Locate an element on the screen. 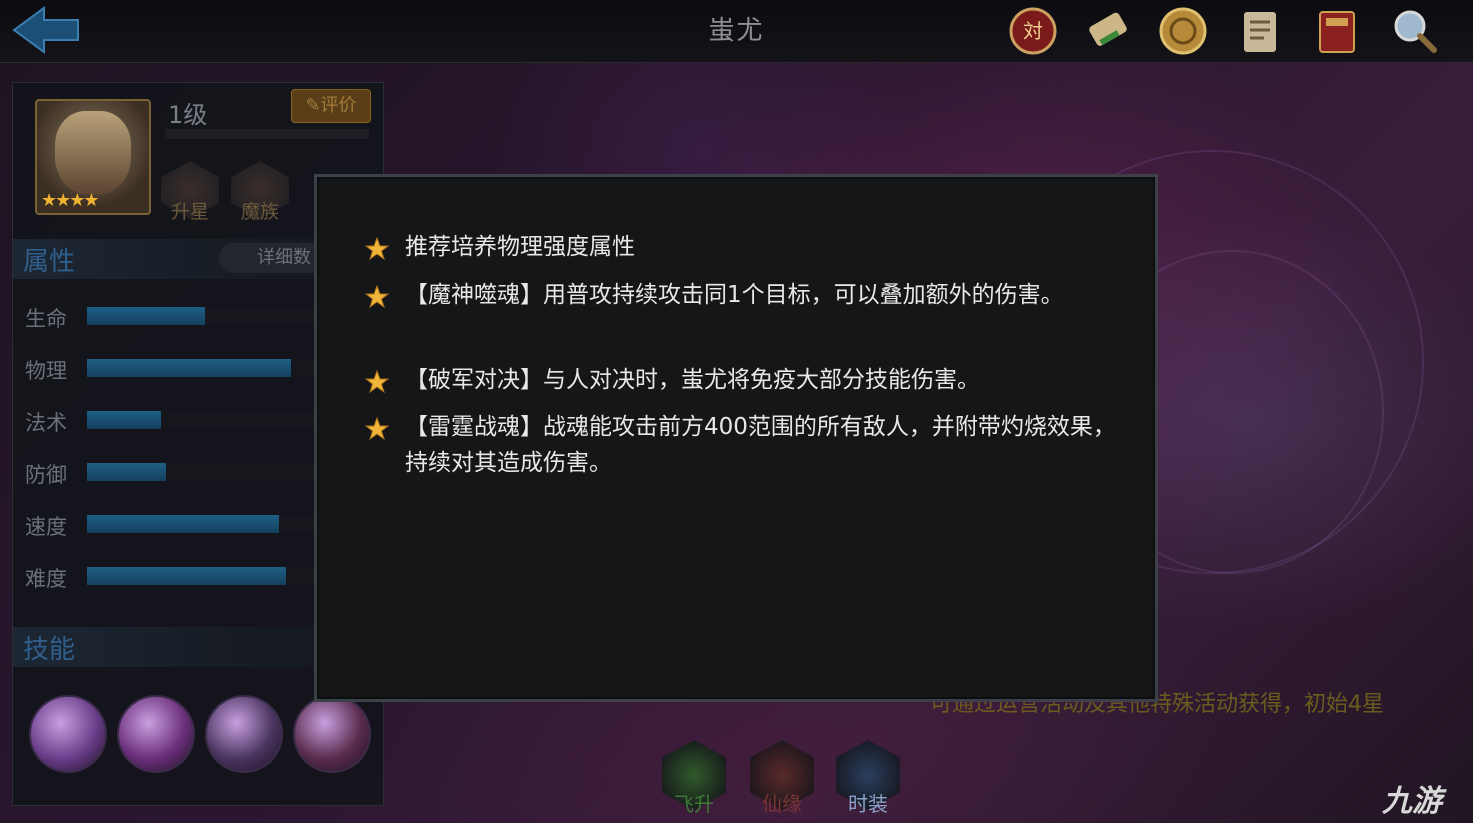 The width and height of the screenshot is (1473, 823). stat-label-speed: 速度 is located at coordinates (46, 527).